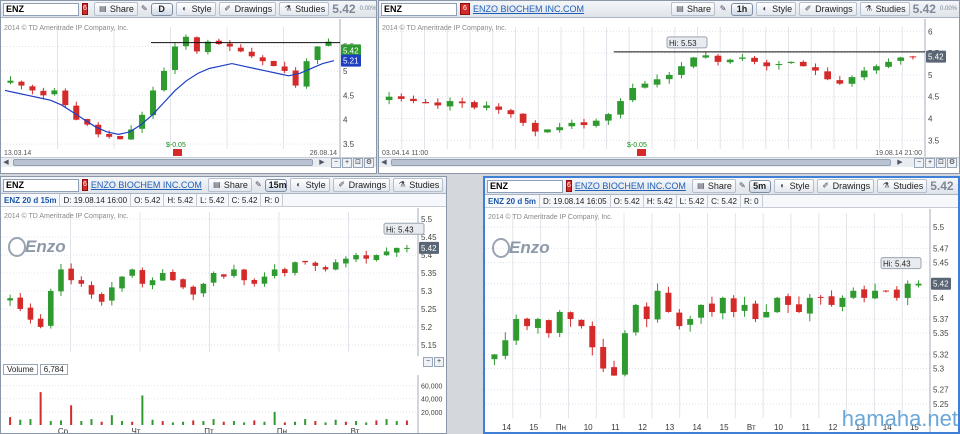 This screenshot has height=434, width=960. What do you see at coordinates (588, 427) in the screenshot?
I see `x-tick-label: 10` at bounding box center [588, 427].